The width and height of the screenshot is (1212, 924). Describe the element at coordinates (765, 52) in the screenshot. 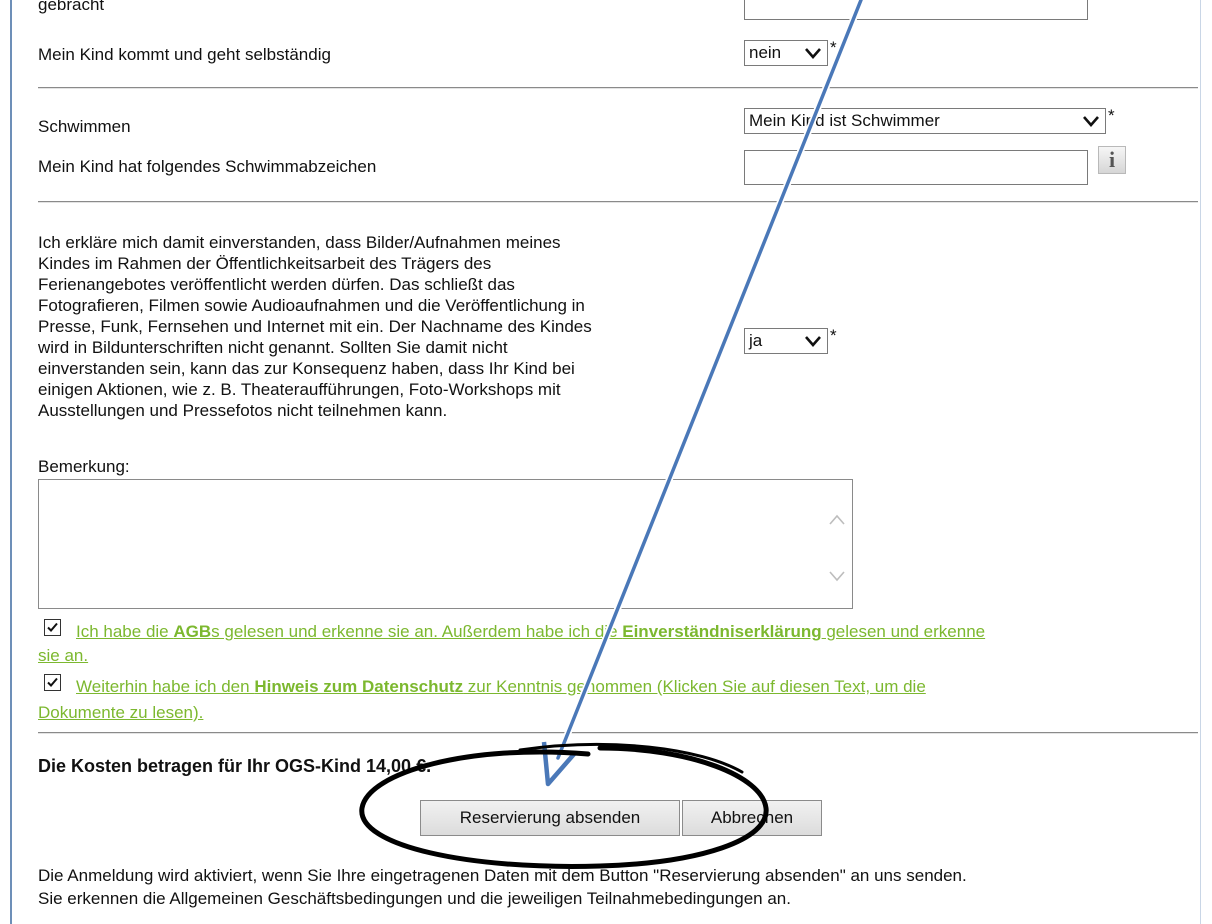

I see `independent-select-value: nein` at that location.